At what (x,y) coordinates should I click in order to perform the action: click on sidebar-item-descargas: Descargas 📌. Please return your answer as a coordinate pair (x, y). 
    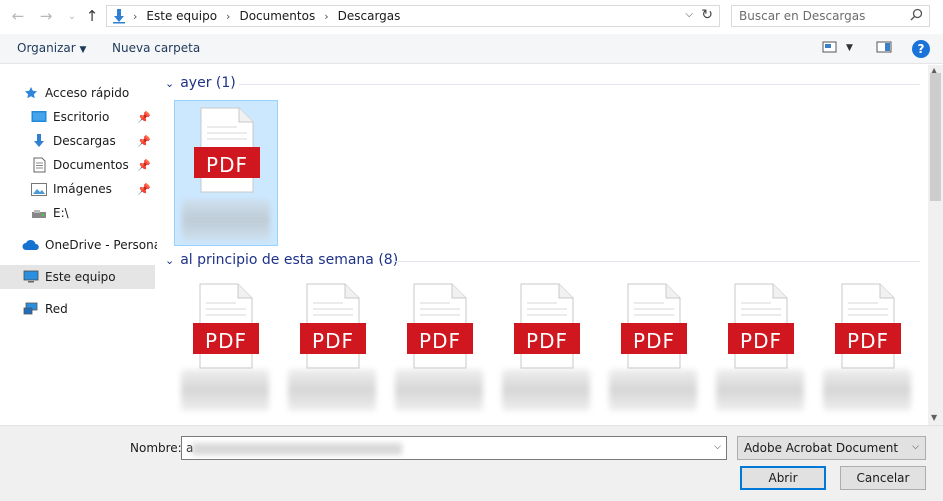
    Looking at the image, I should click on (92, 141).